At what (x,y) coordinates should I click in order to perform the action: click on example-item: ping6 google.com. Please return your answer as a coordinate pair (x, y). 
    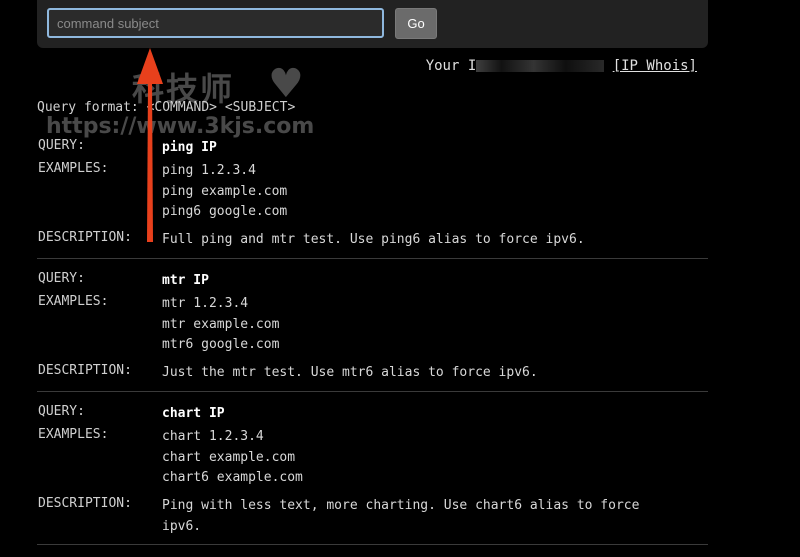
    Looking at the image, I should click on (225, 211).